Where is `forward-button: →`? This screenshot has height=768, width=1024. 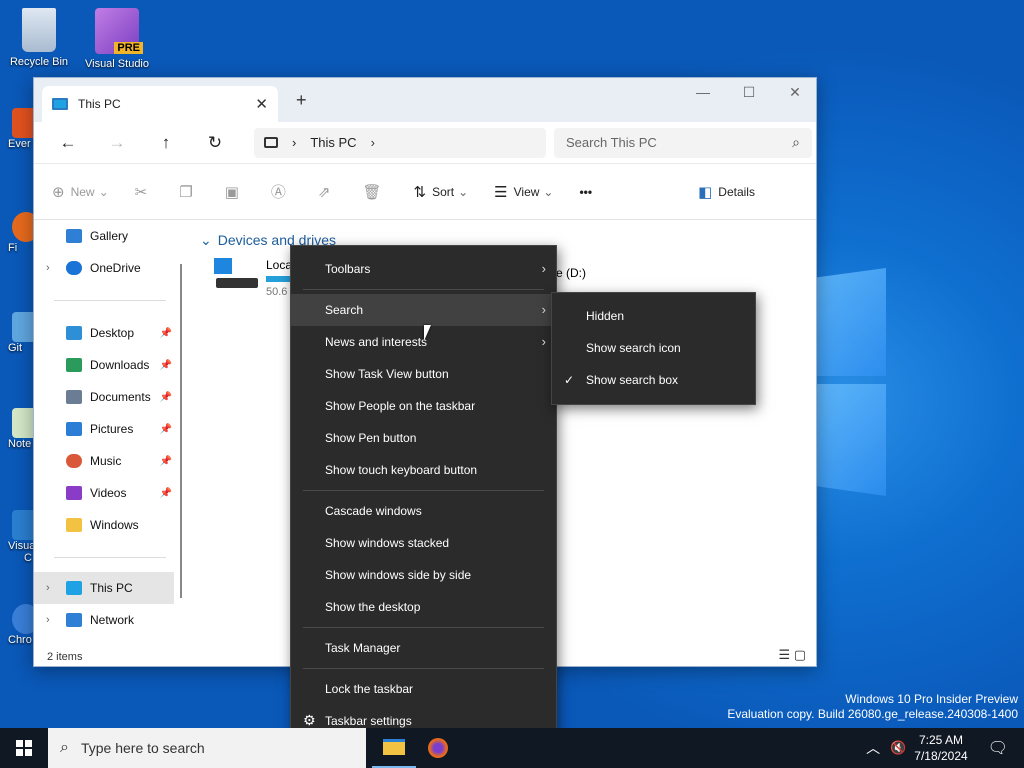
forward-button: → is located at coordinates (117, 143).